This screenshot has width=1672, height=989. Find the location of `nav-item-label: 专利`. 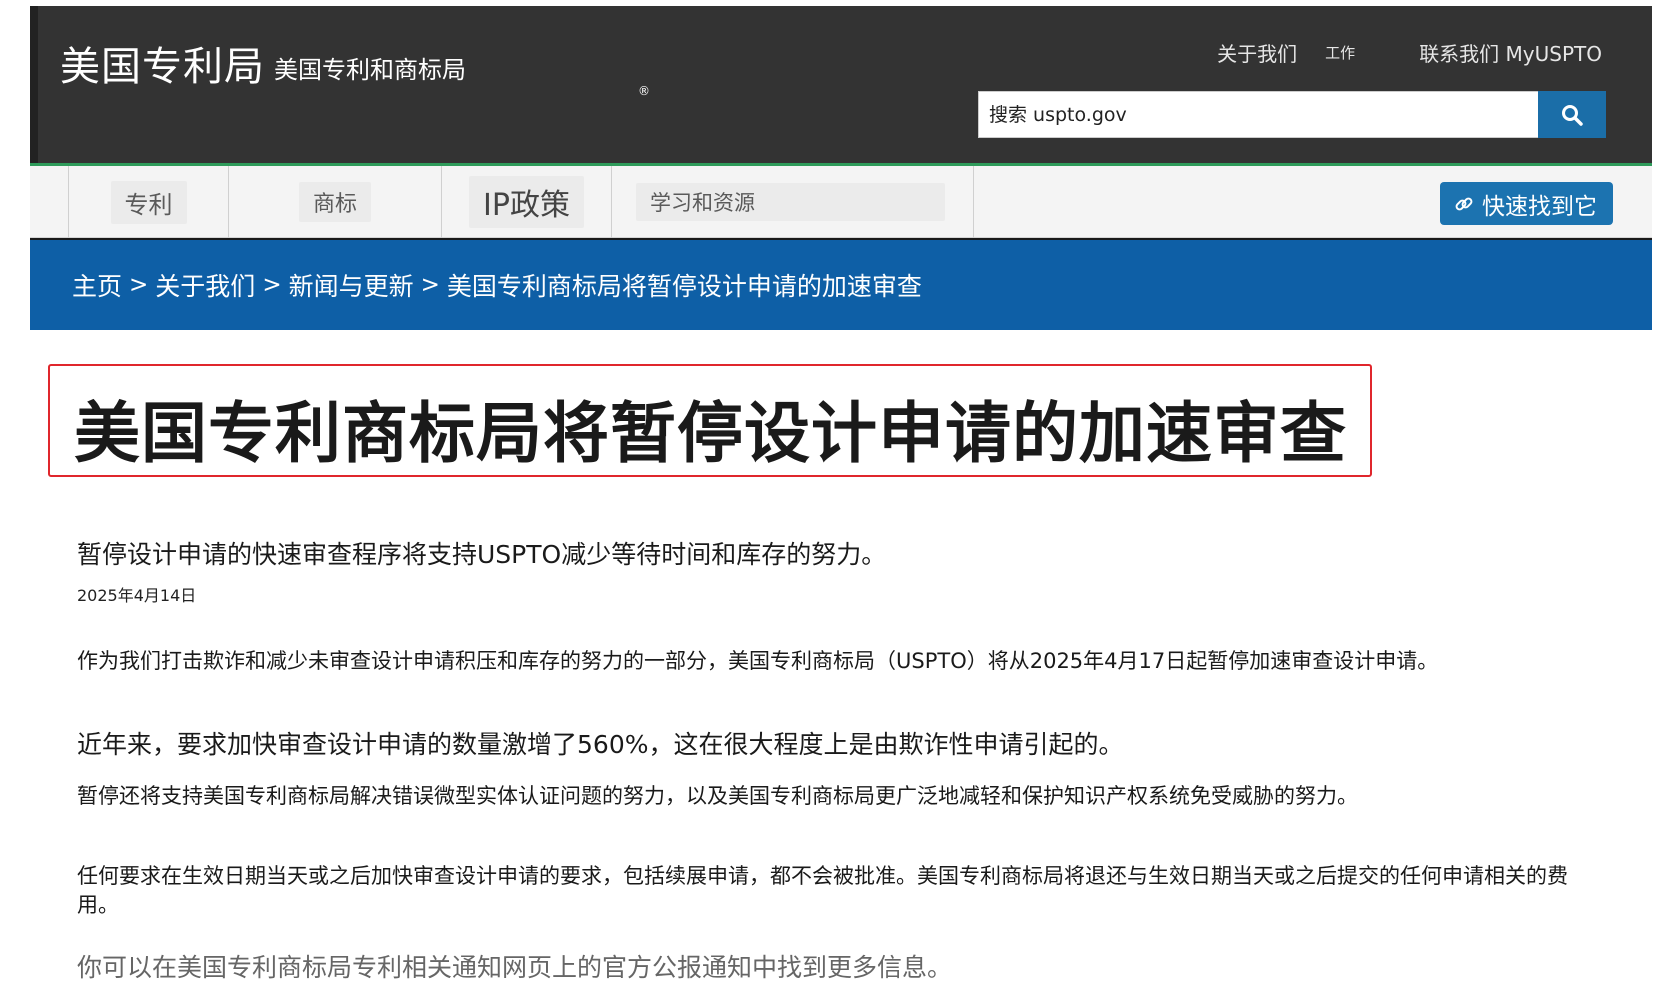

nav-item-label: 专利 is located at coordinates (148, 202).